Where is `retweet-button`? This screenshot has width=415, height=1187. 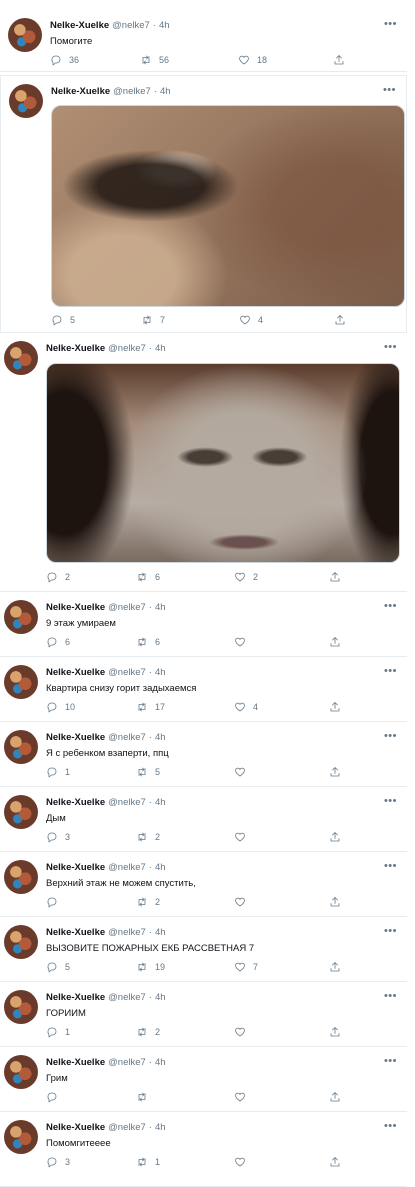
retweet-button is located at coordinates (145, 1097).